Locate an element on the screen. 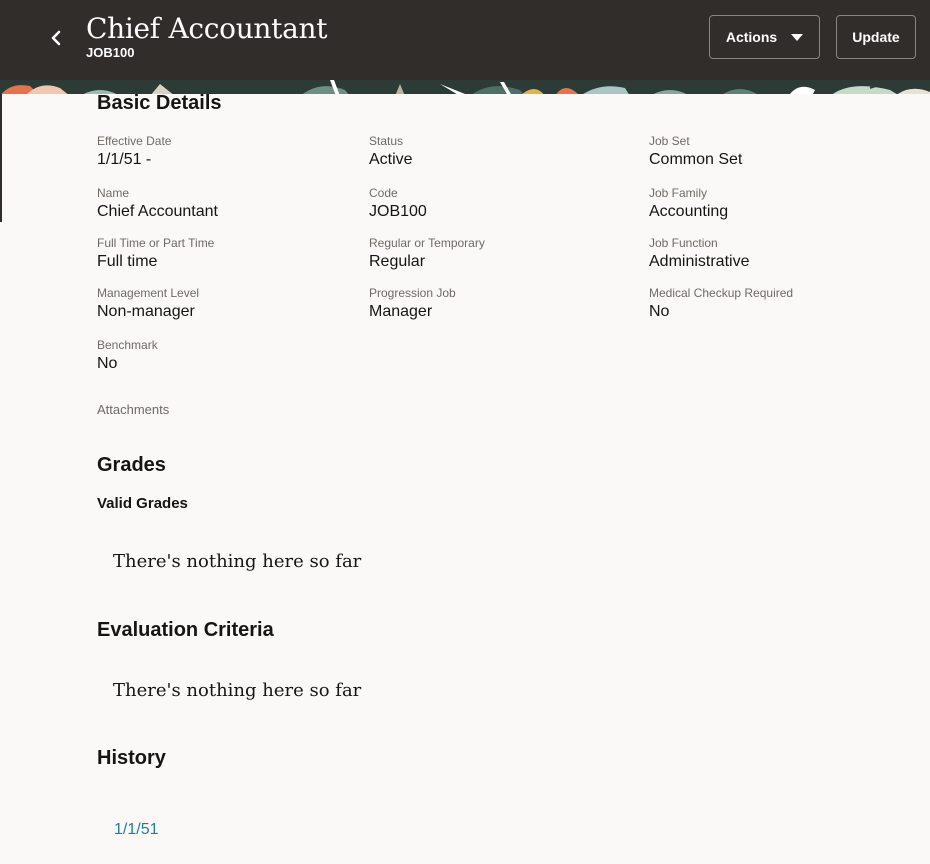 This screenshot has width=930, height=864. field-status: Status Active is located at coordinates (391, 152).